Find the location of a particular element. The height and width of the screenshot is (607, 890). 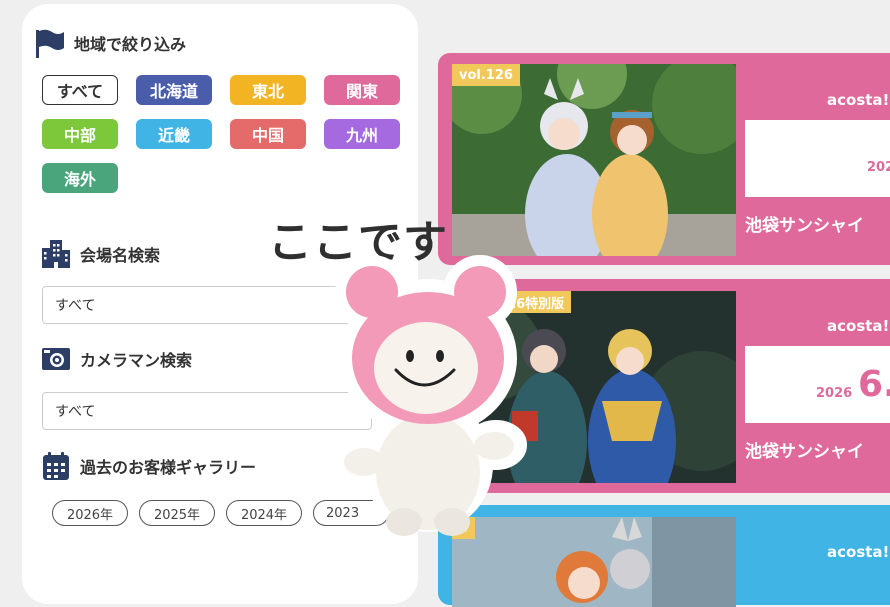

camera-icon is located at coordinates (56, 359).